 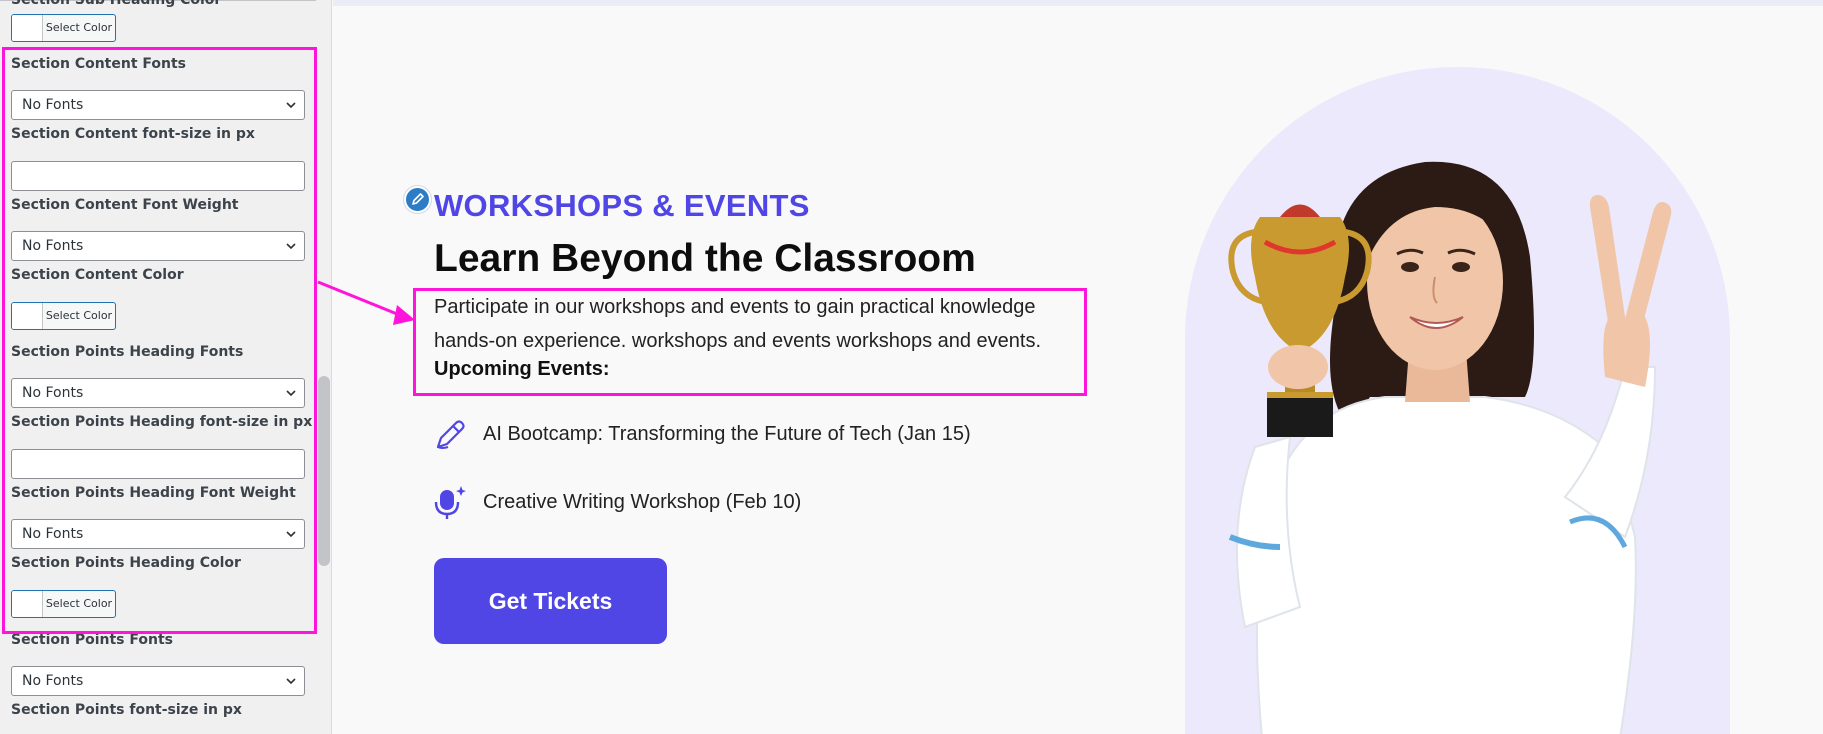 I want to click on section-eyebrow: WORKSHOPS & EVENTS, so click(x=622, y=205).